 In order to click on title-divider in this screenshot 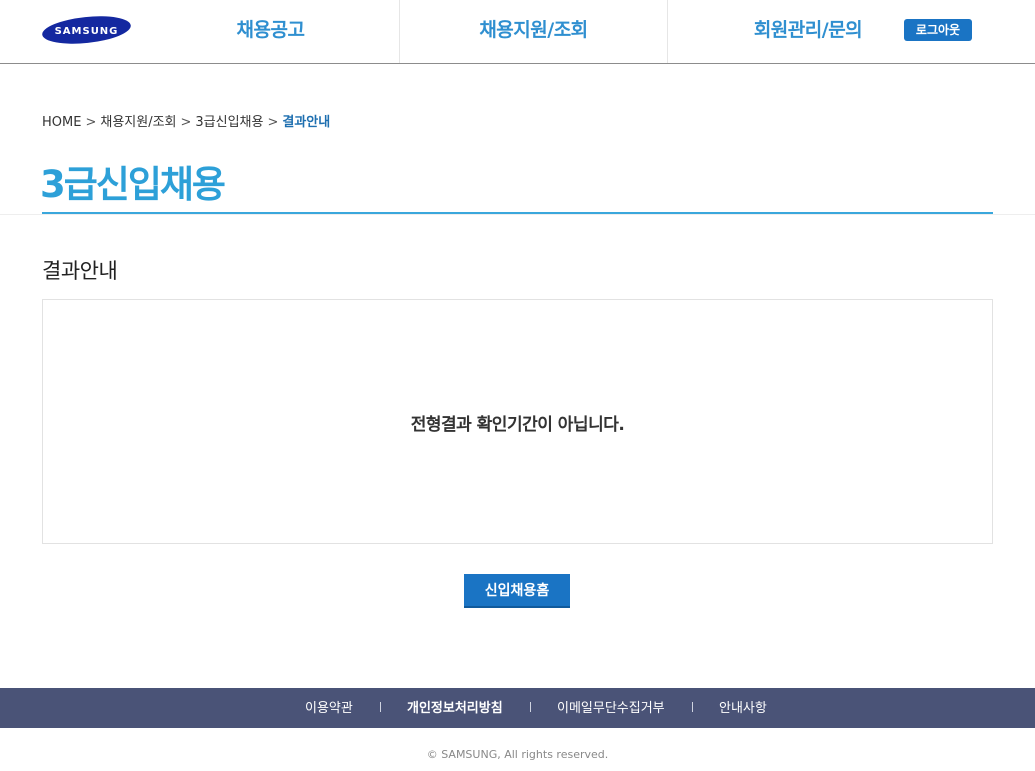, I will do `click(517, 214)`.